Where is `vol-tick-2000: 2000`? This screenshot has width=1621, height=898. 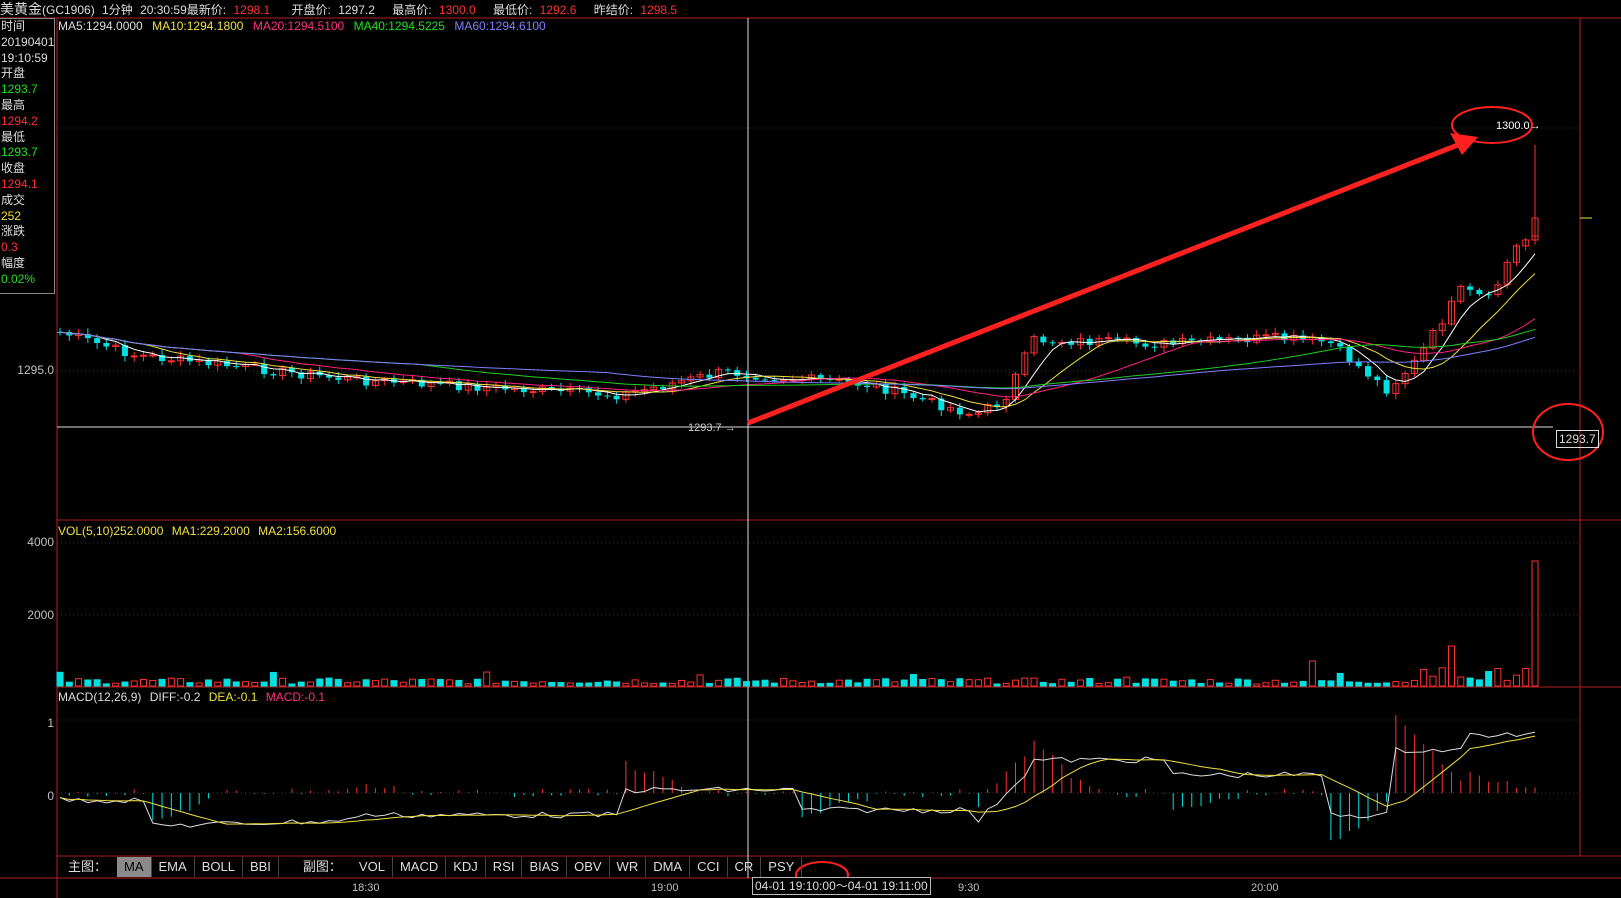 vol-tick-2000: 2000 is located at coordinates (40, 615).